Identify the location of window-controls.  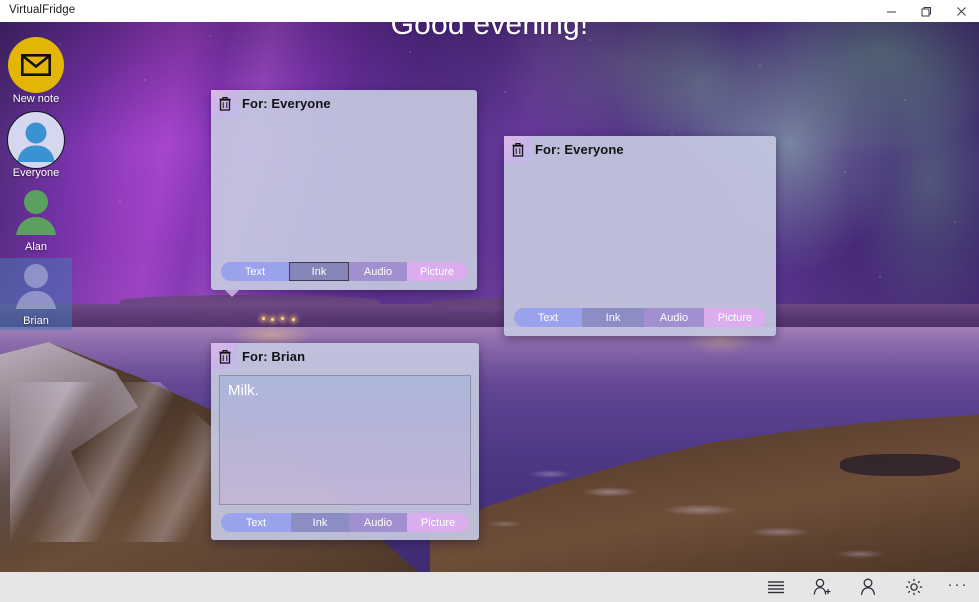
(926, 11).